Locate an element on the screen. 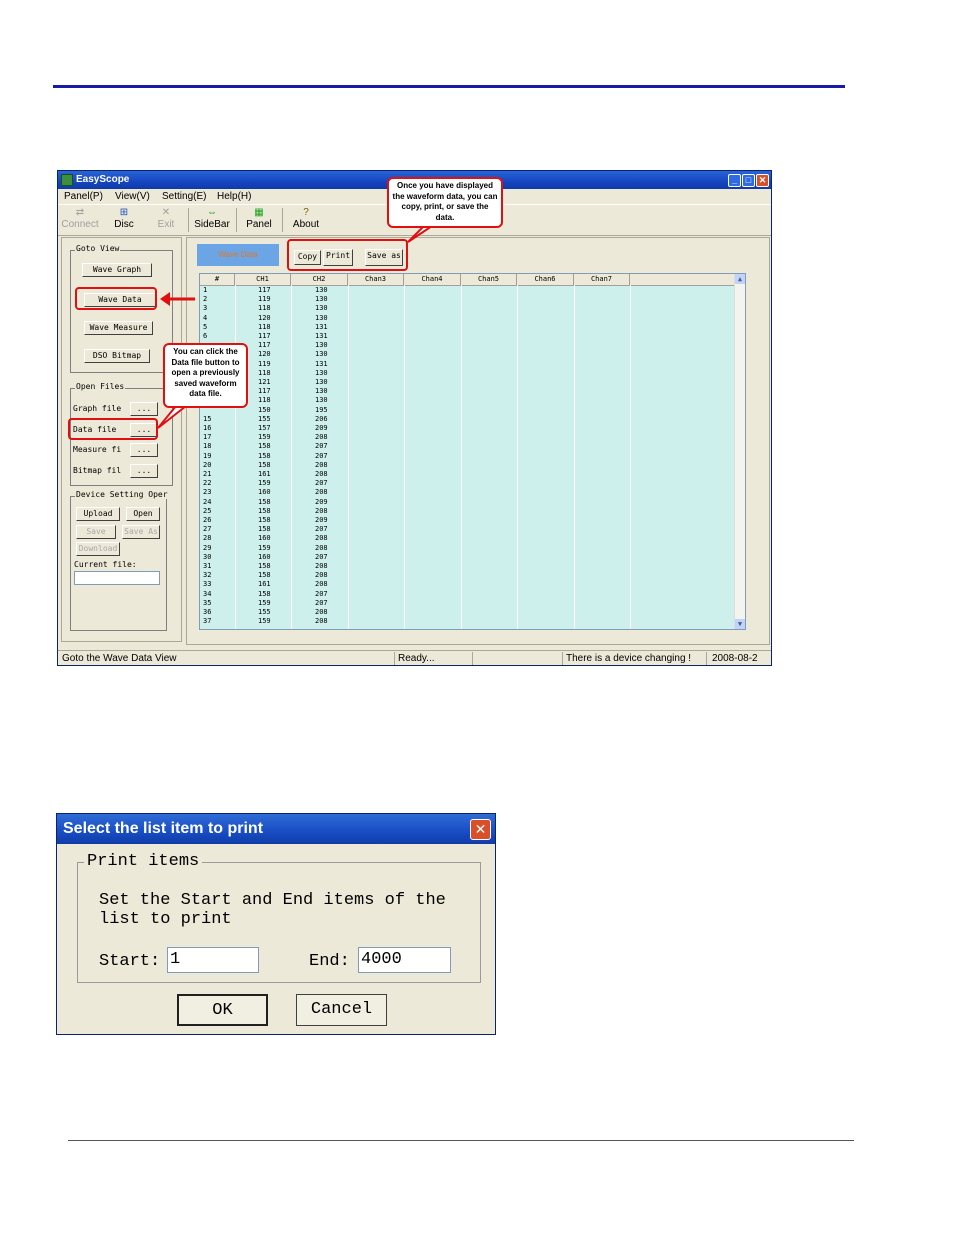 This screenshot has width=954, height=1235. footer-rule is located at coordinates (461, 1140).